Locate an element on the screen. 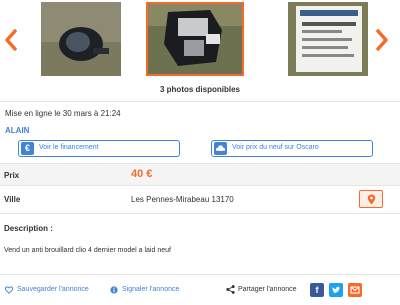 The width and height of the screenshot is (400, 305). car-icon is located at coordinates (220, 148).